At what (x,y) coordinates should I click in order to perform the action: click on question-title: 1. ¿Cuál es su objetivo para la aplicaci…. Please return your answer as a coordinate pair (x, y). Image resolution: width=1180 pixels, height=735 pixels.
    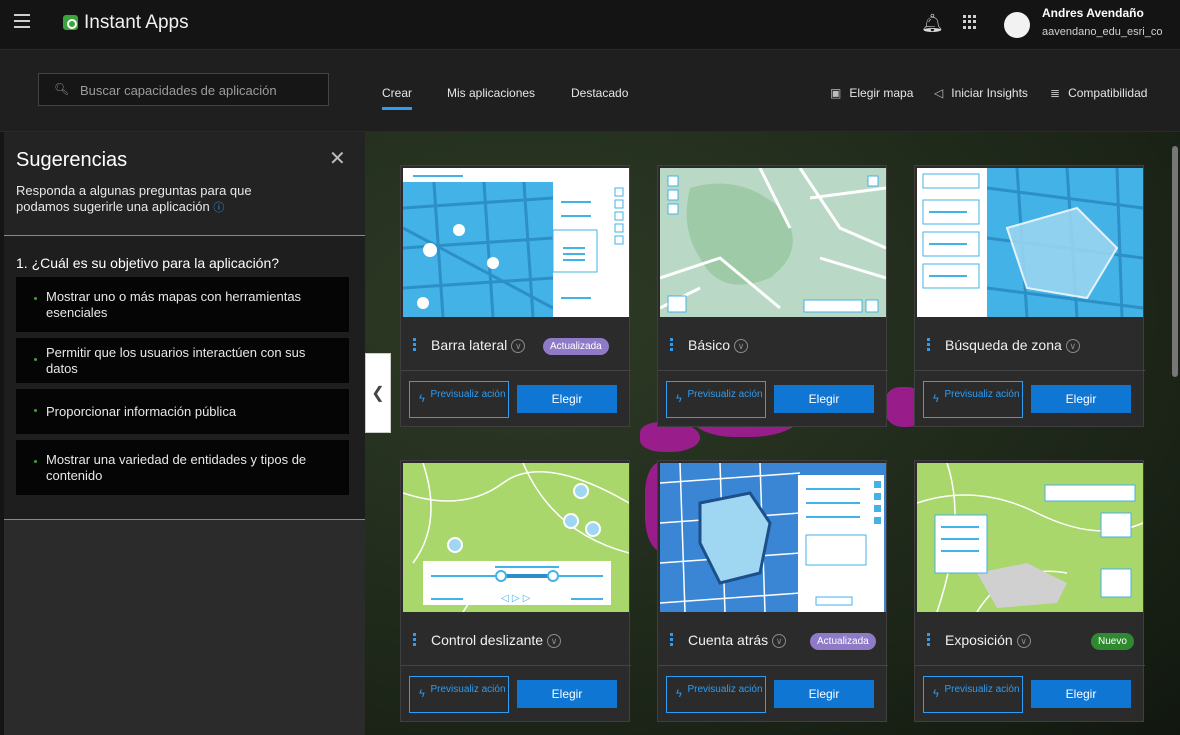
    Looking at the image, I should click on (148, 263).